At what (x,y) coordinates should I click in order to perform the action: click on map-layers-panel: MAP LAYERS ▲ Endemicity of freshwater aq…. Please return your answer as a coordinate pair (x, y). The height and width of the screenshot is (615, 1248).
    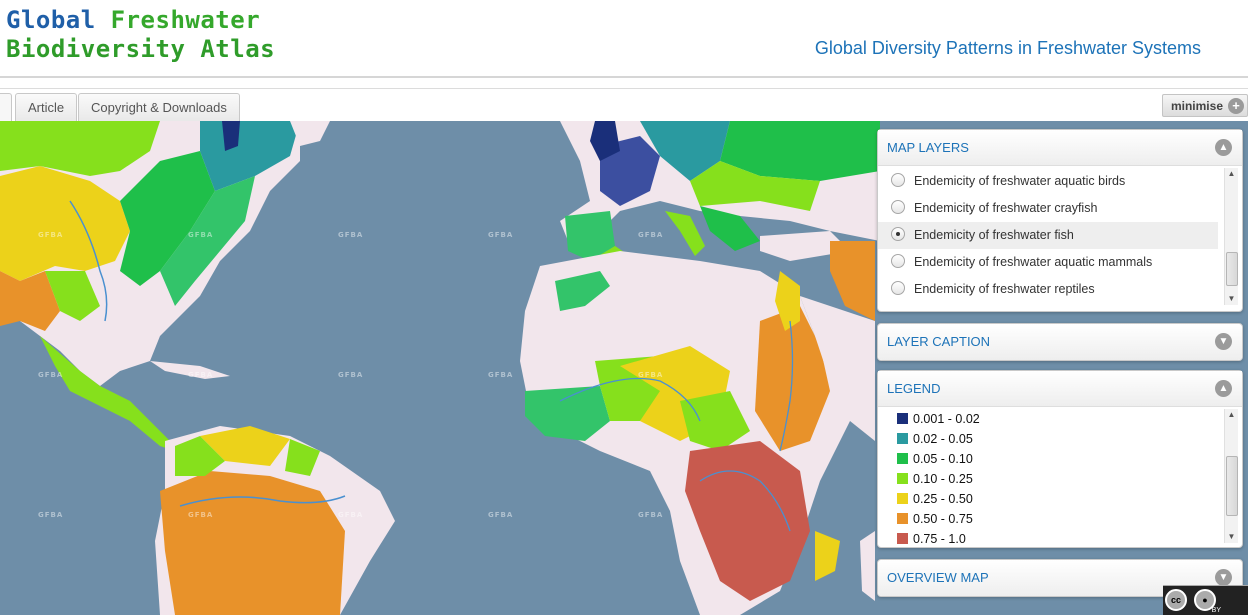
    Looking at the image, I should click on (1060, 220).